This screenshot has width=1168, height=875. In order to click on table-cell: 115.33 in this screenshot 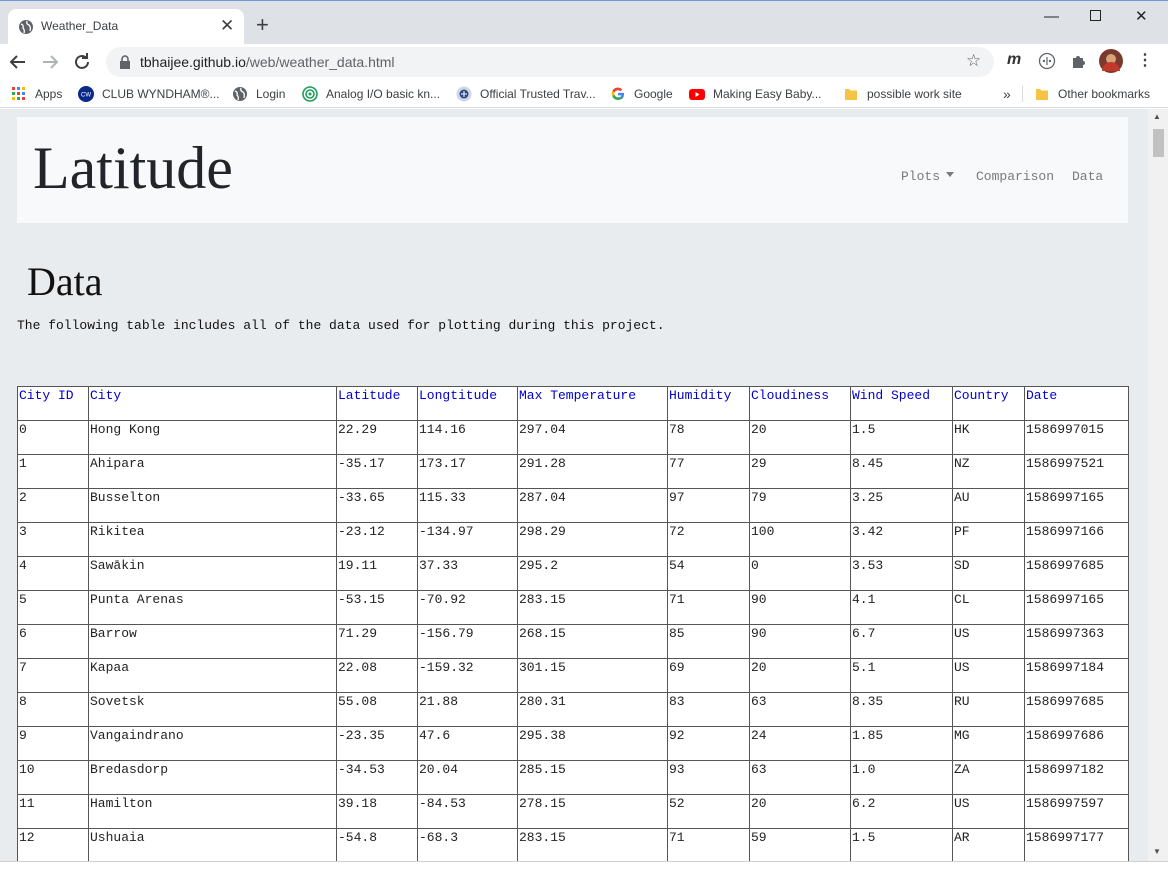, I will do `click(467, 505)`.